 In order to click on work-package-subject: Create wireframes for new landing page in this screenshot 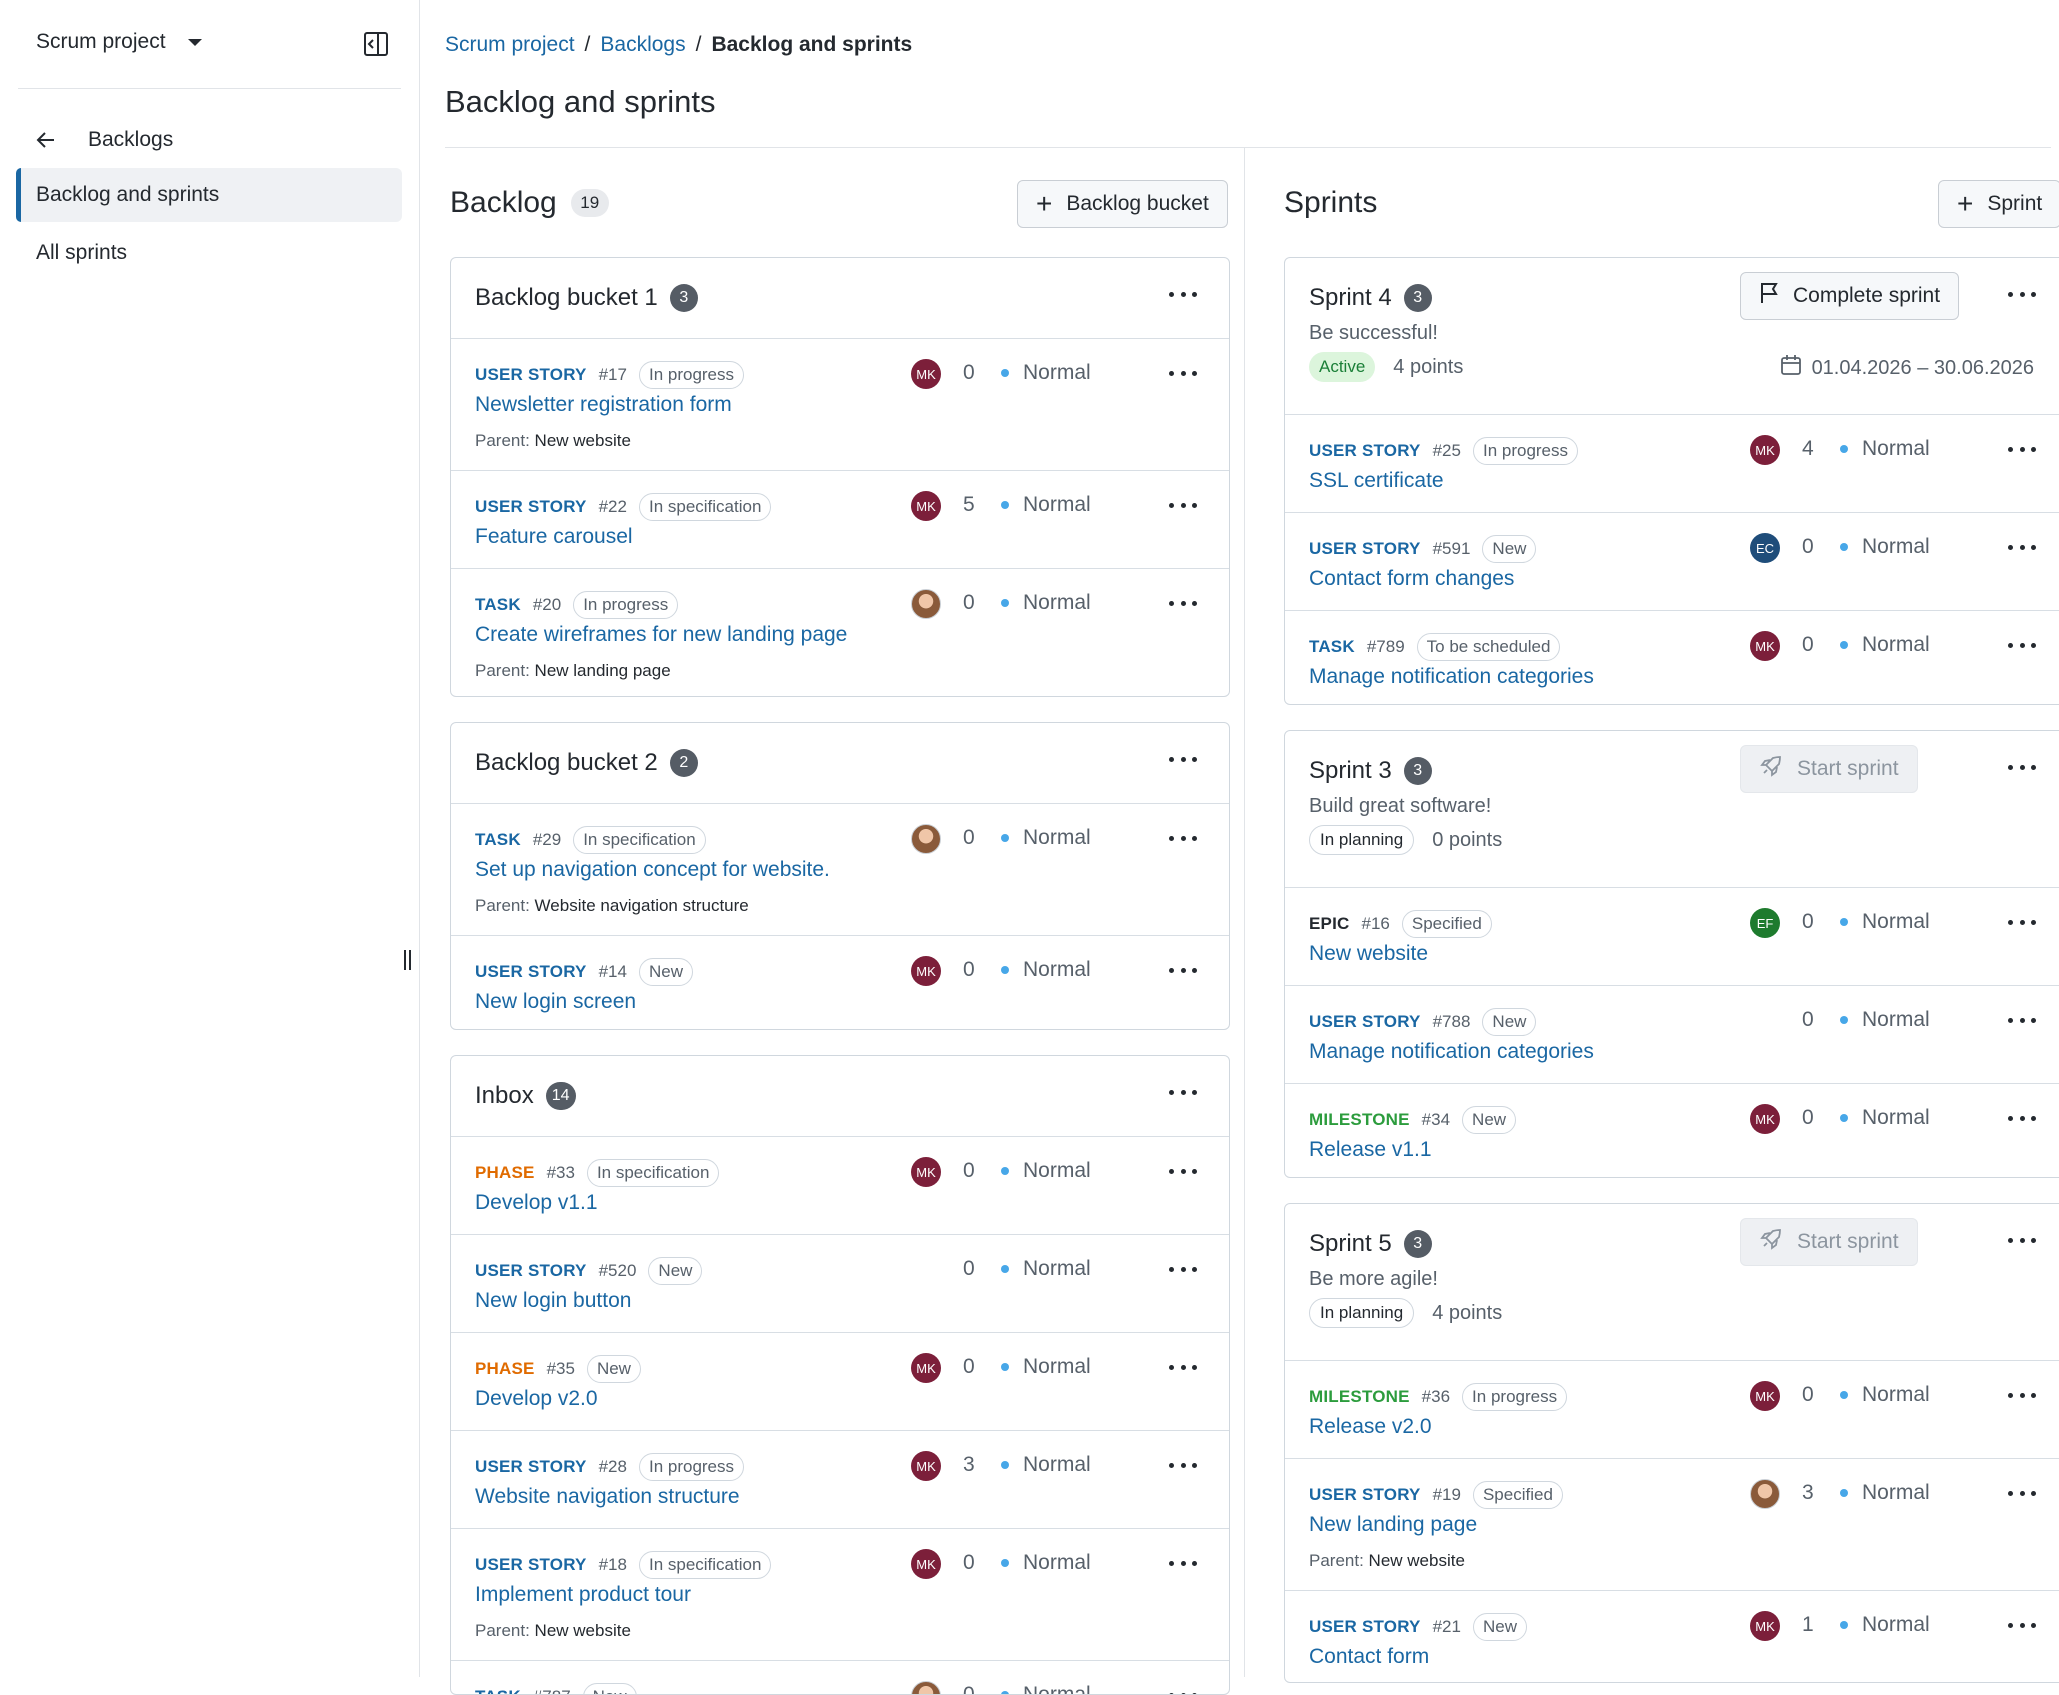, I will do `click(661, 635)`.